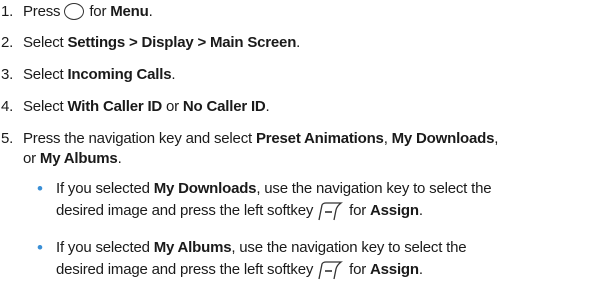  Describe the element at coordinates (7, 138) in the screenshot. I see `step-number: 5.` at that location.